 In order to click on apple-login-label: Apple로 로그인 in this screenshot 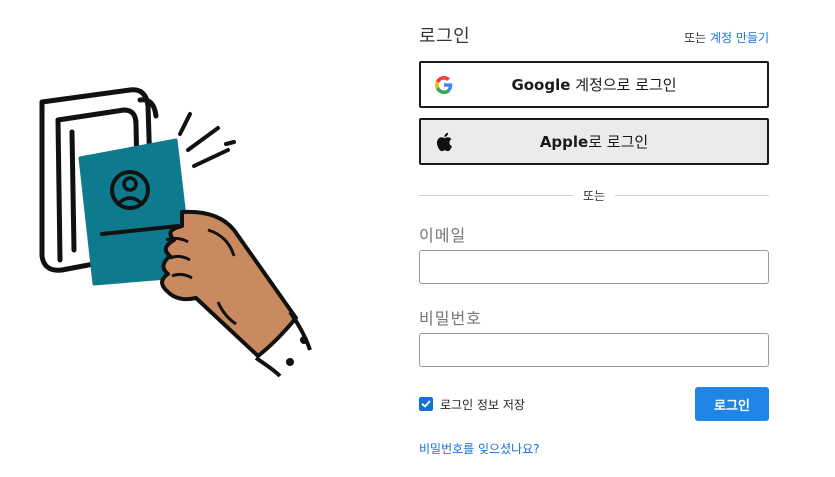, I will do `click(594, 141)`.